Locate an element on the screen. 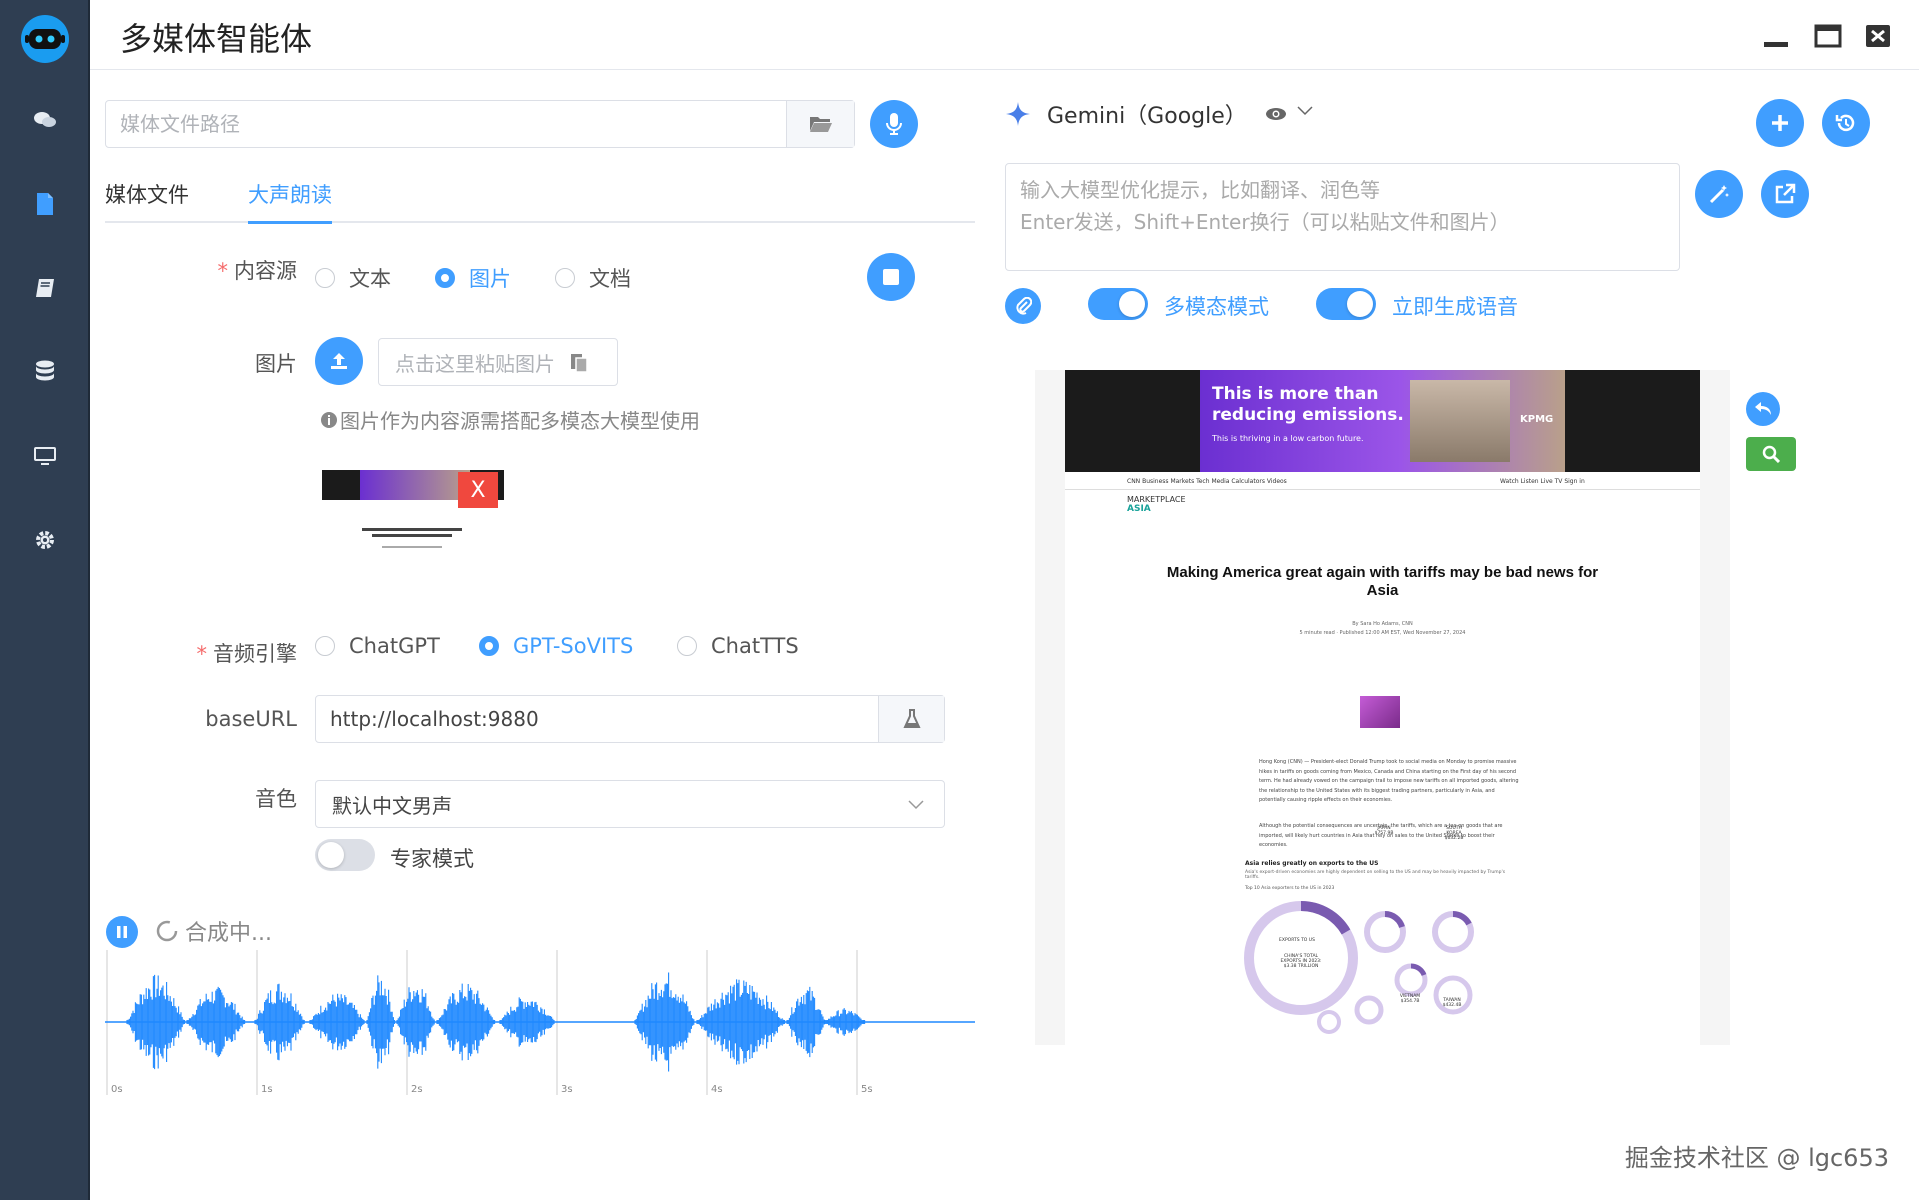 The width and height of the screenshot is (1919, 1200). magic-wand-button is located at coordinates (1719, 194).